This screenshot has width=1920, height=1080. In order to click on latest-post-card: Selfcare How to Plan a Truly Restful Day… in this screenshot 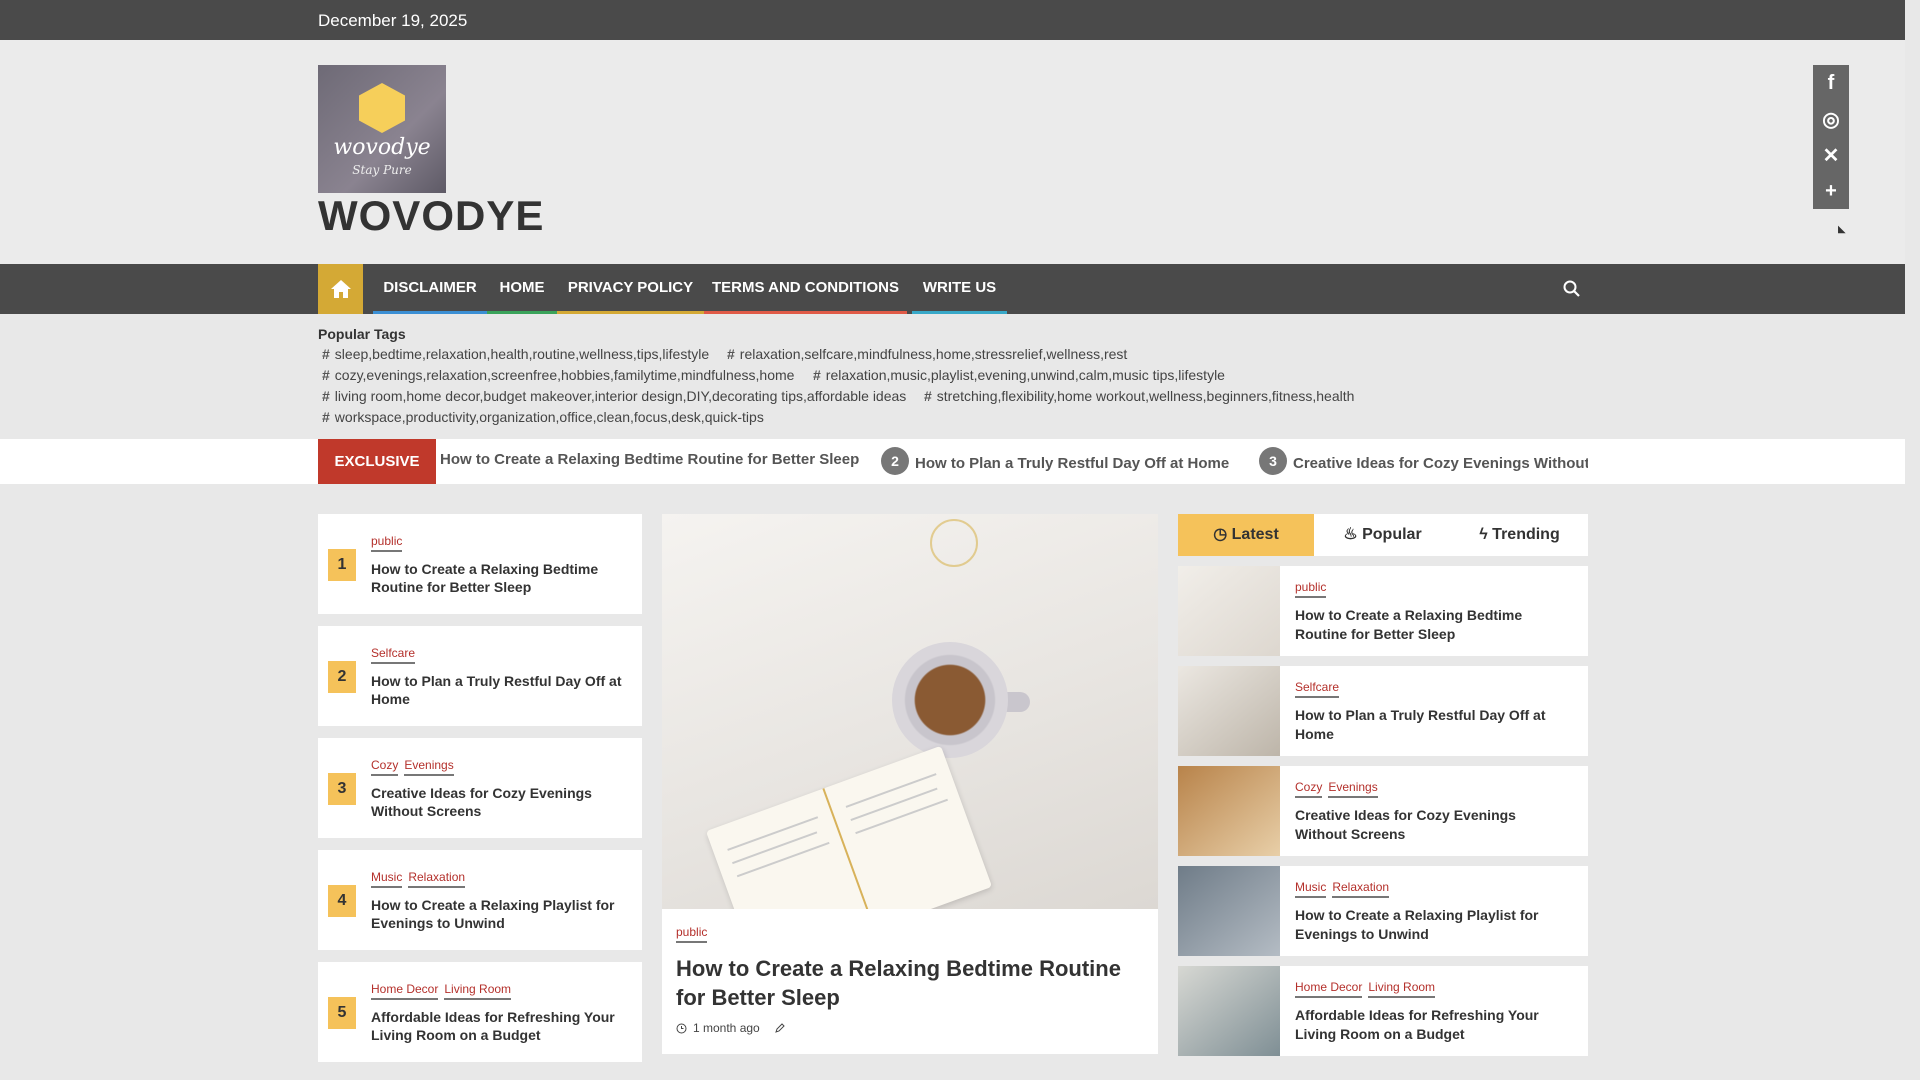, I will do `click(1383, 711)`.